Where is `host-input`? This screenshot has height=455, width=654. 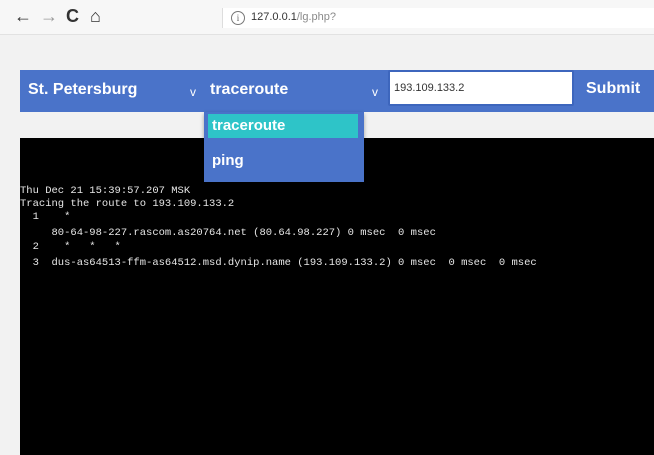
host-input is located at coordinates (481, 88).